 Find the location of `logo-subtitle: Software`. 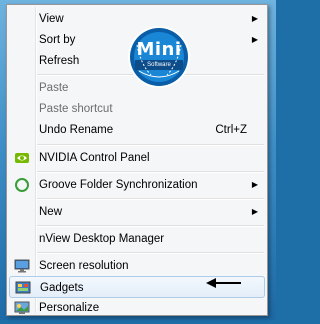

logo-subtitle: Software is located at coordinates (159, 65).